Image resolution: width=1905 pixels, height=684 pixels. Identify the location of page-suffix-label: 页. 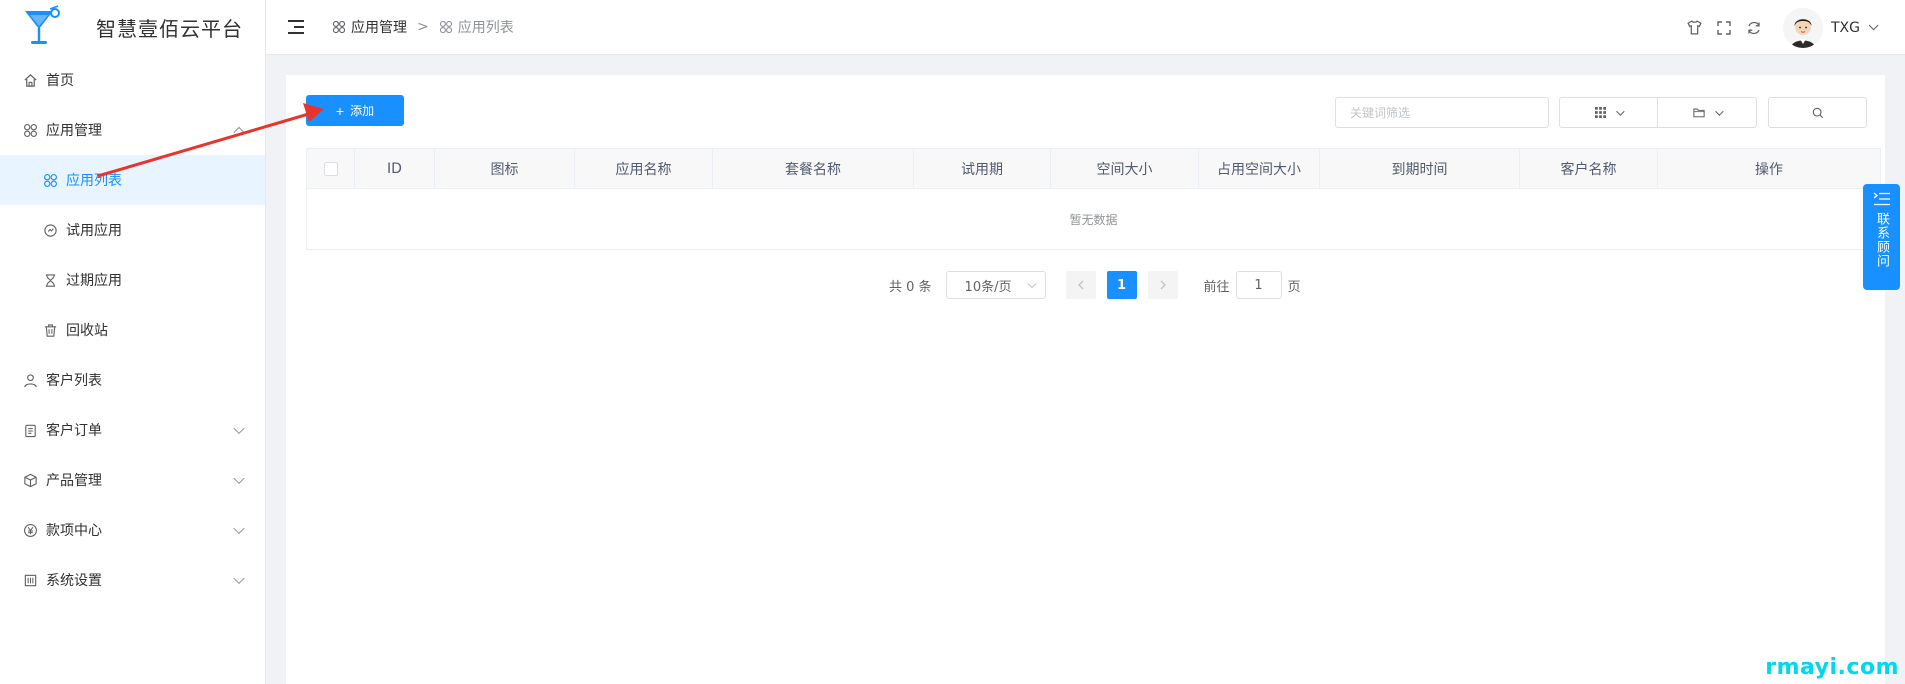
(1294, 287).